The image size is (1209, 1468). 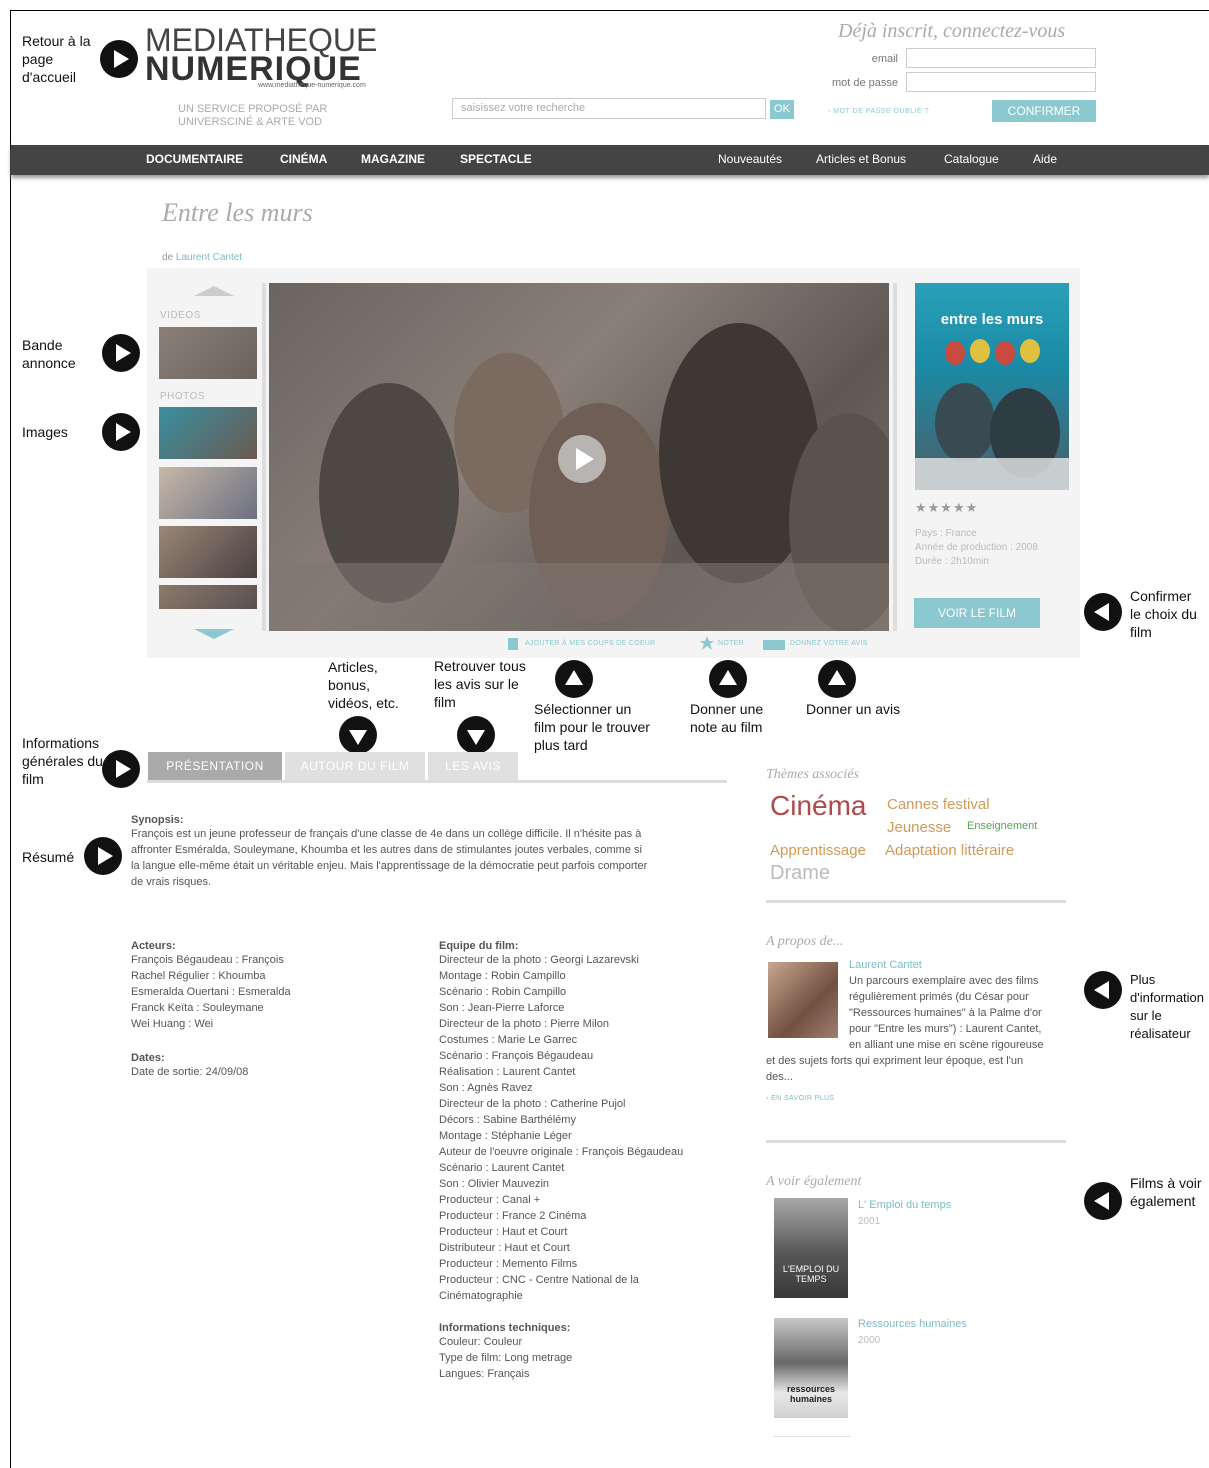 What do you see at coordinates (62, 761) in the screenshot?
I see `annotation-general-info: Informations générales du film` at bounding box center [62, 761].